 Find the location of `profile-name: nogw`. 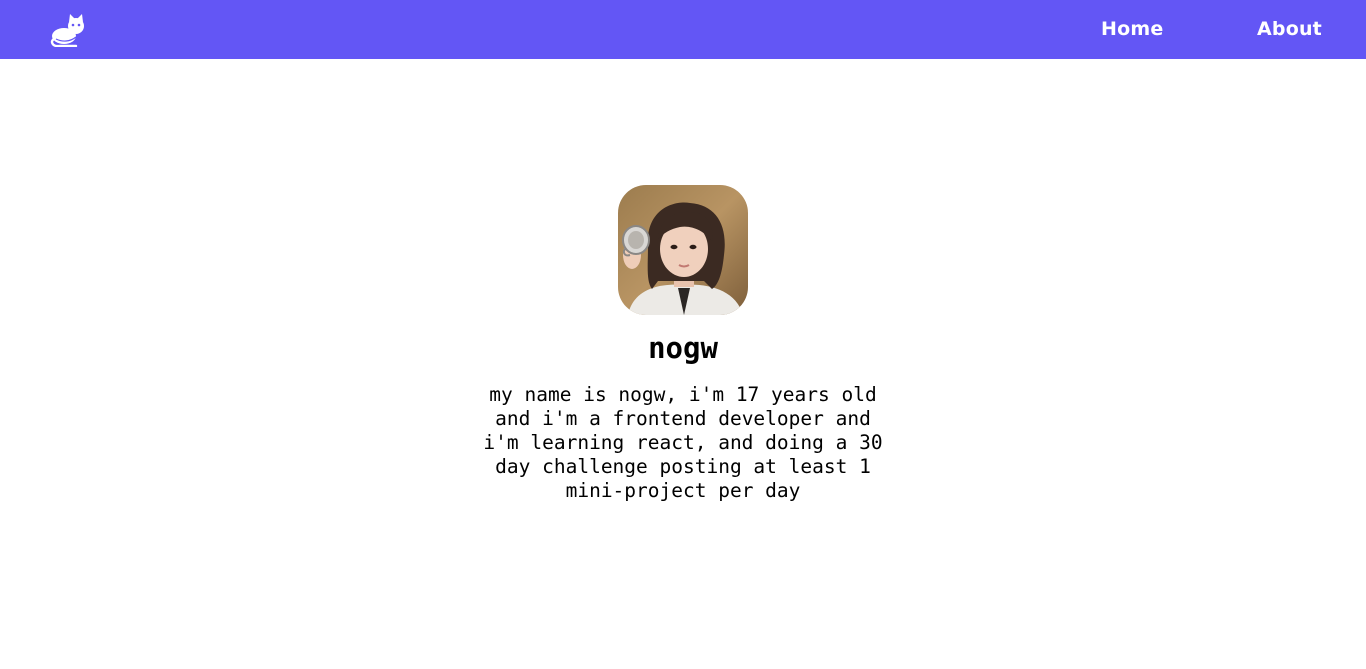

profile-name: nogw is located at coordinates (683, 348).